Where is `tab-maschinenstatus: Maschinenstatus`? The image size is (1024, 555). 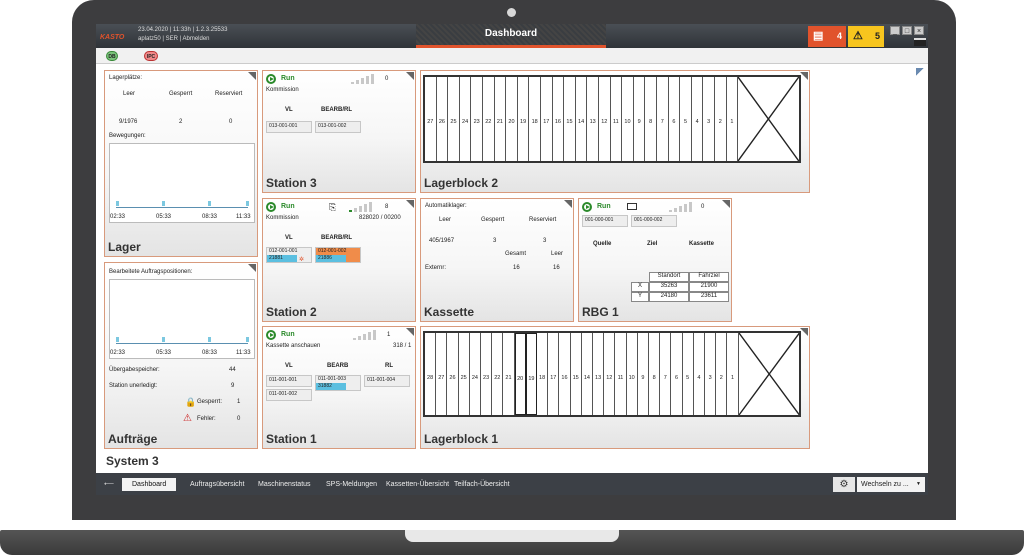 tab-maschinenstatus: Maschinenstatus is located at coordinates (284, 484).